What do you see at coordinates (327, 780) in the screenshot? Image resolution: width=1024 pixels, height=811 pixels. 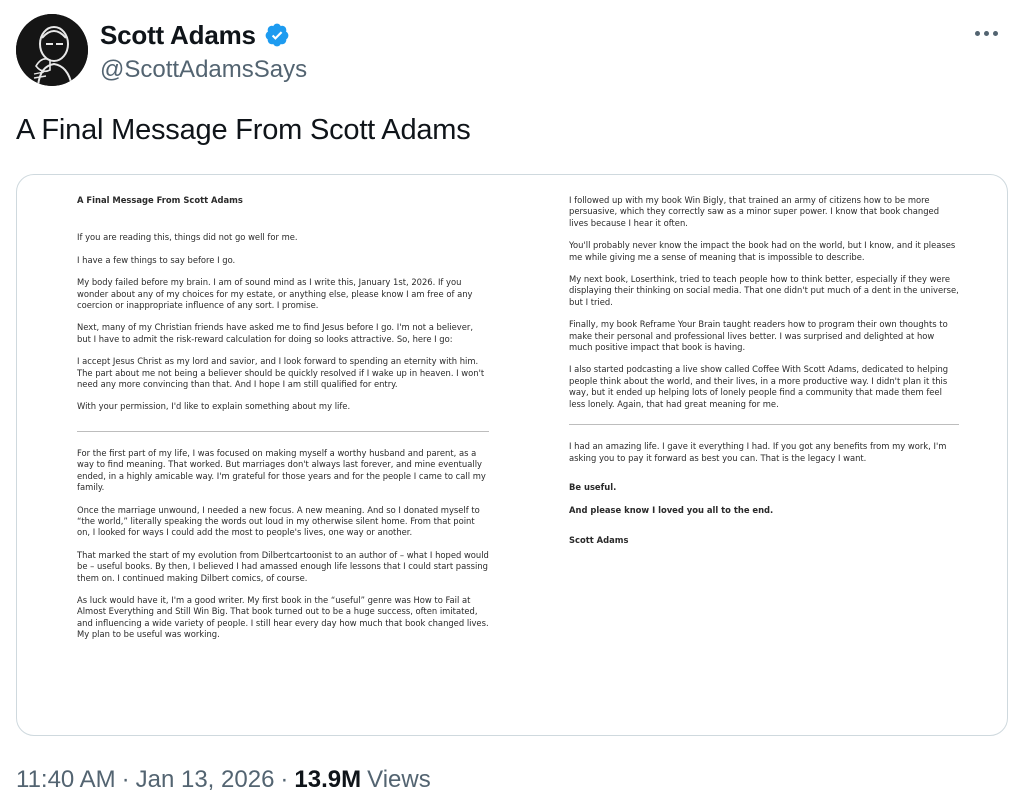 I see `views-count: 13.9M` at bounding box center [327, 780].